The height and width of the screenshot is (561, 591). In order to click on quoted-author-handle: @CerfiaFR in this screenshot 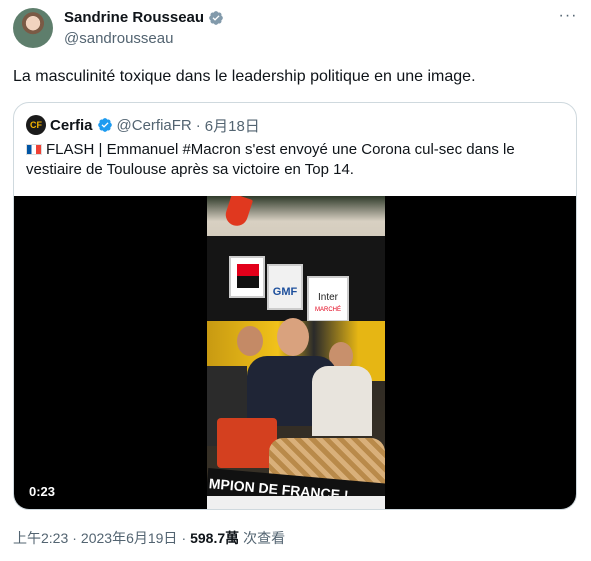, I will do `click(154, 125)`.